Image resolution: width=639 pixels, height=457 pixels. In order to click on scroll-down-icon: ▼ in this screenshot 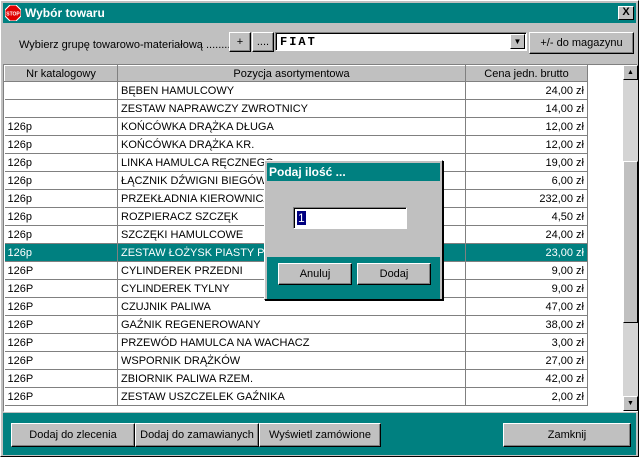, I will do `click(630, 403)`.